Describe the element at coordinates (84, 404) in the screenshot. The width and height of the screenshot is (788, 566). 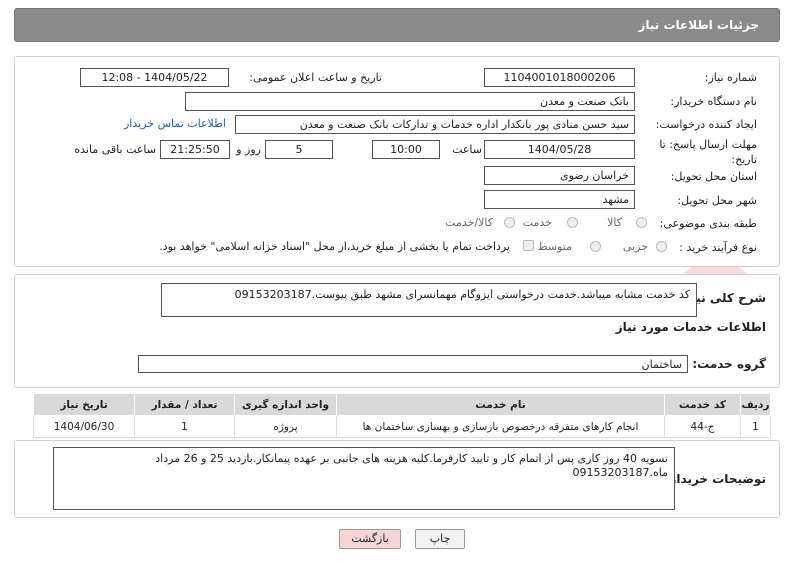
I see `col-date: تاریخ نیاز` at that location.